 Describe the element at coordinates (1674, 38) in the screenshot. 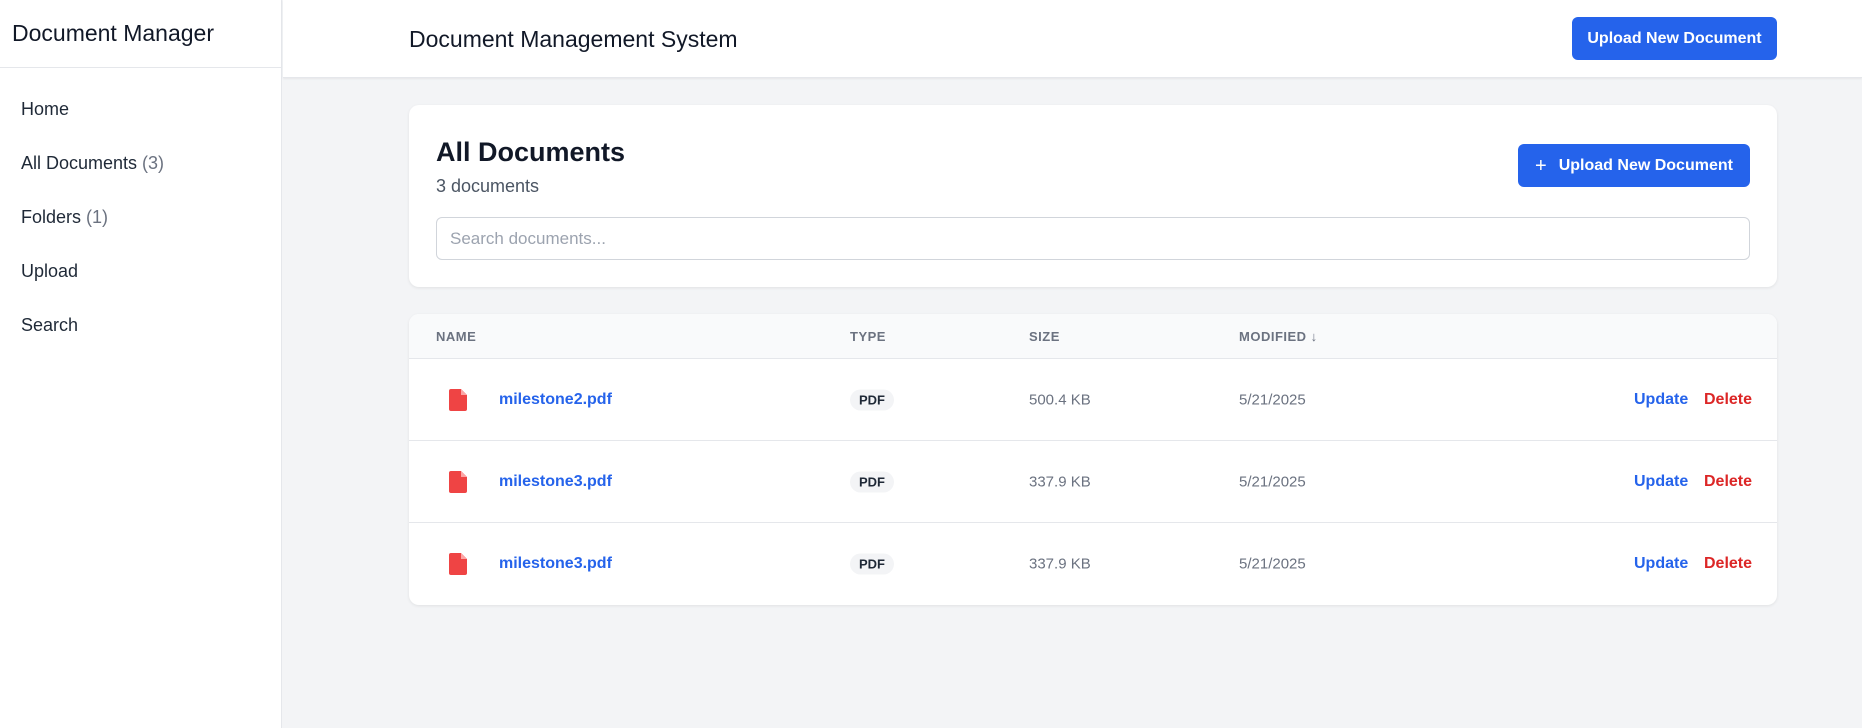

I see `header-upload-button: Upload New Document` at that location.